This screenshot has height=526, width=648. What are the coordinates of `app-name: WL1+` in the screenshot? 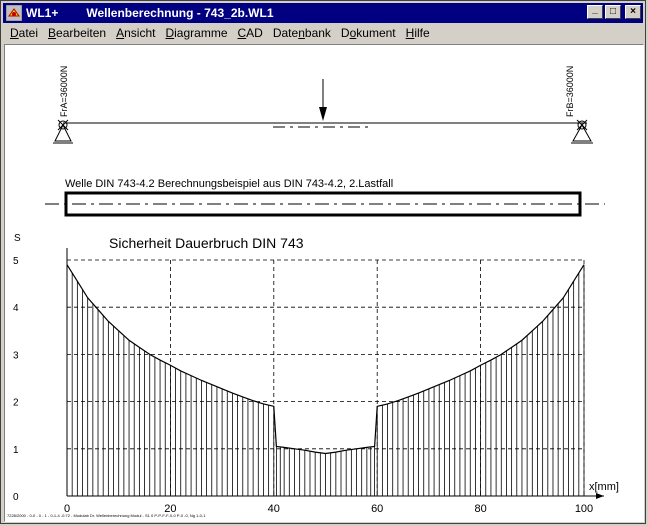 It's located at (42, 13).